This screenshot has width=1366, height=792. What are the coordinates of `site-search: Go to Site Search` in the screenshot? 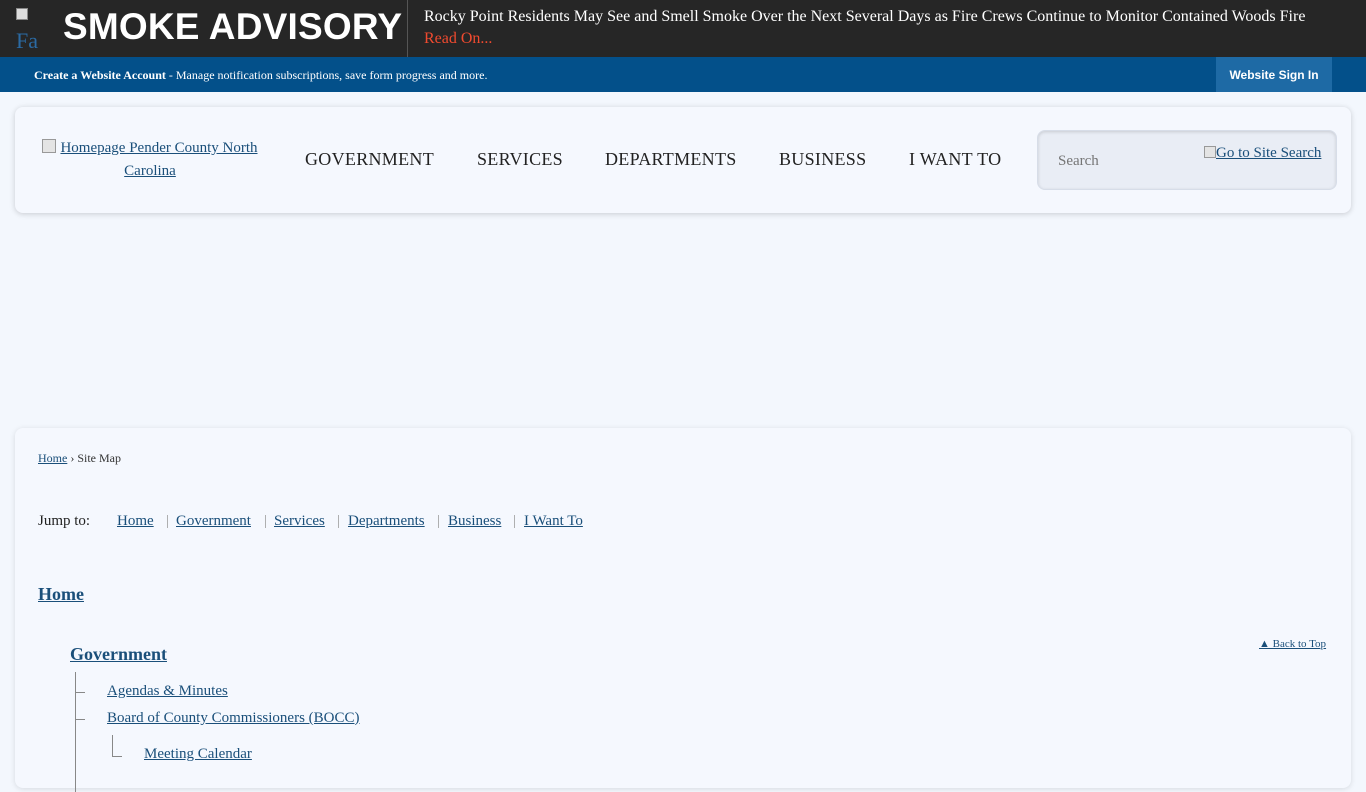 It's located at (1187, 160).